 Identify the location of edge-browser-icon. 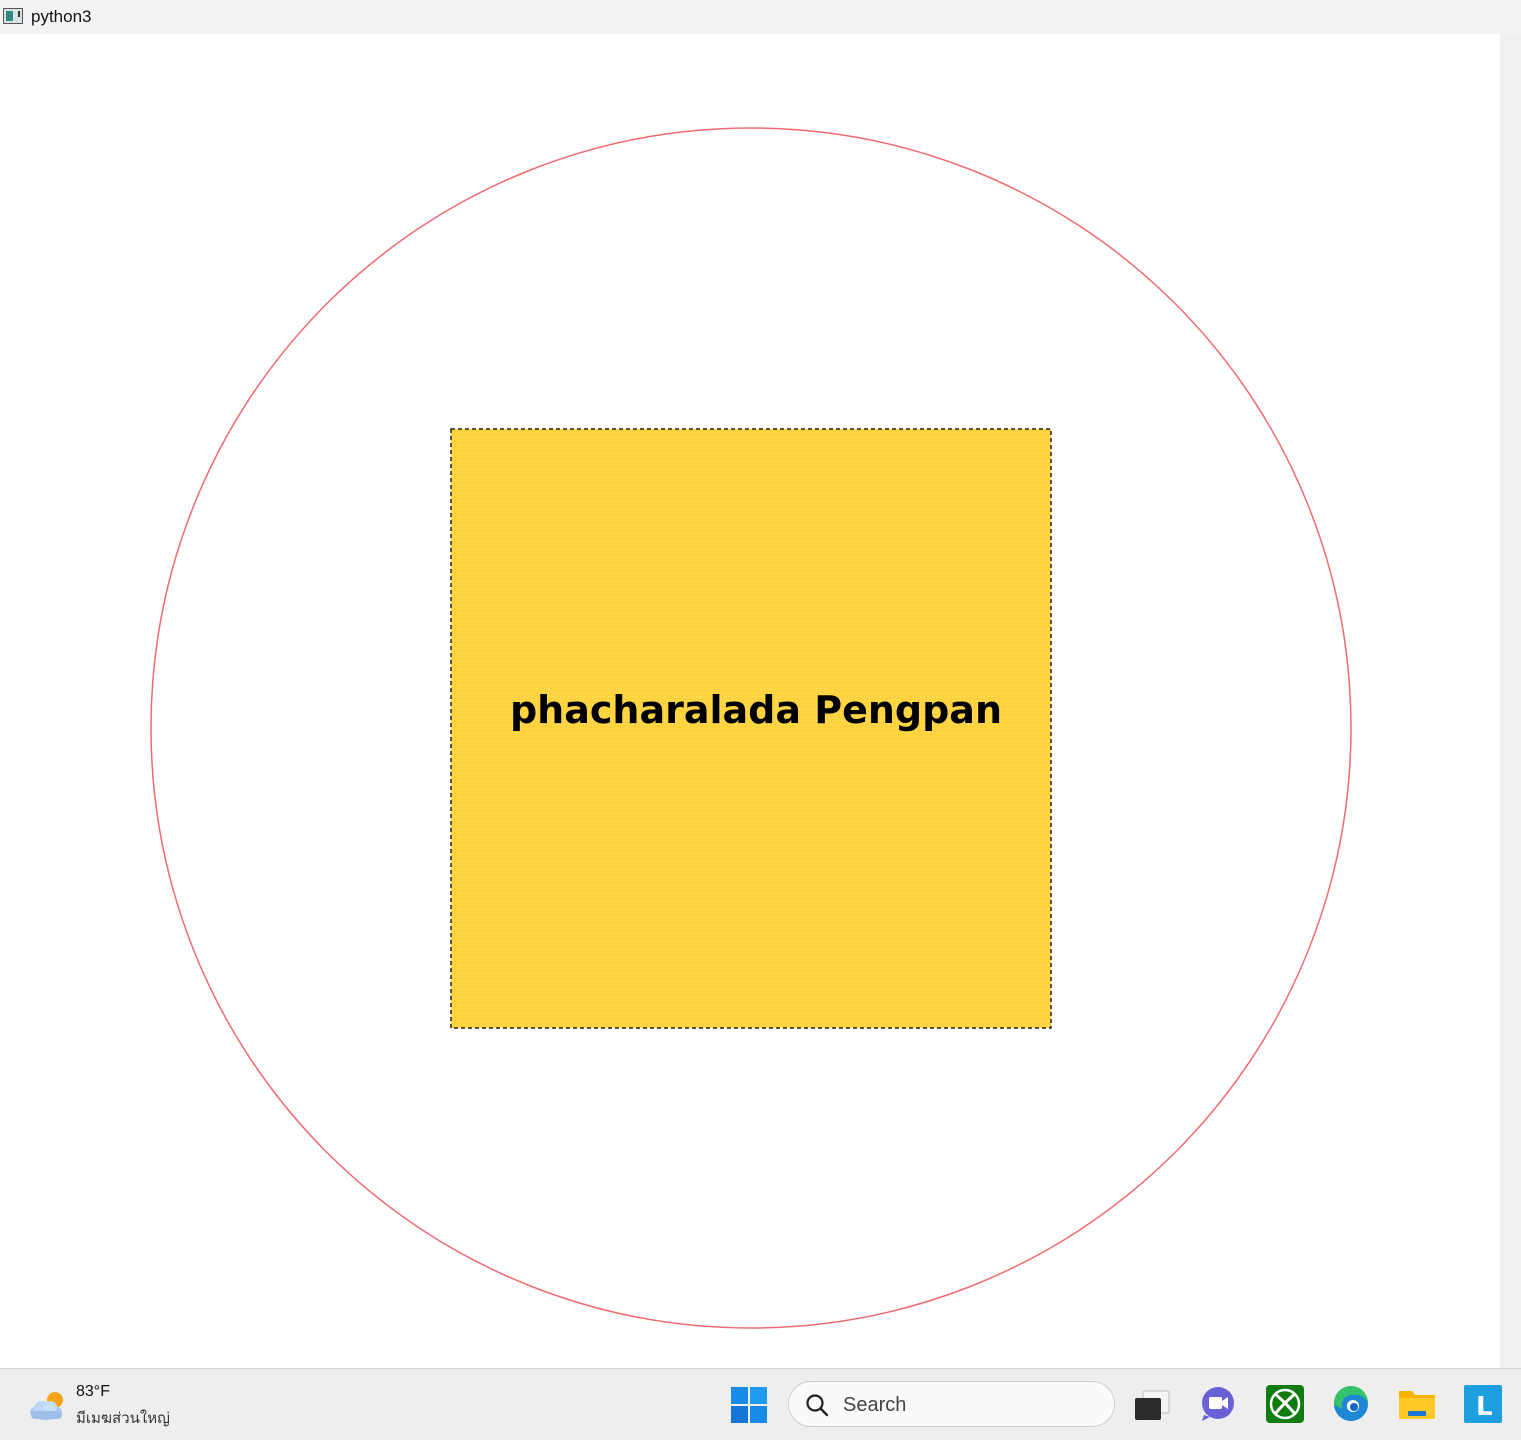
(1351, 1404).